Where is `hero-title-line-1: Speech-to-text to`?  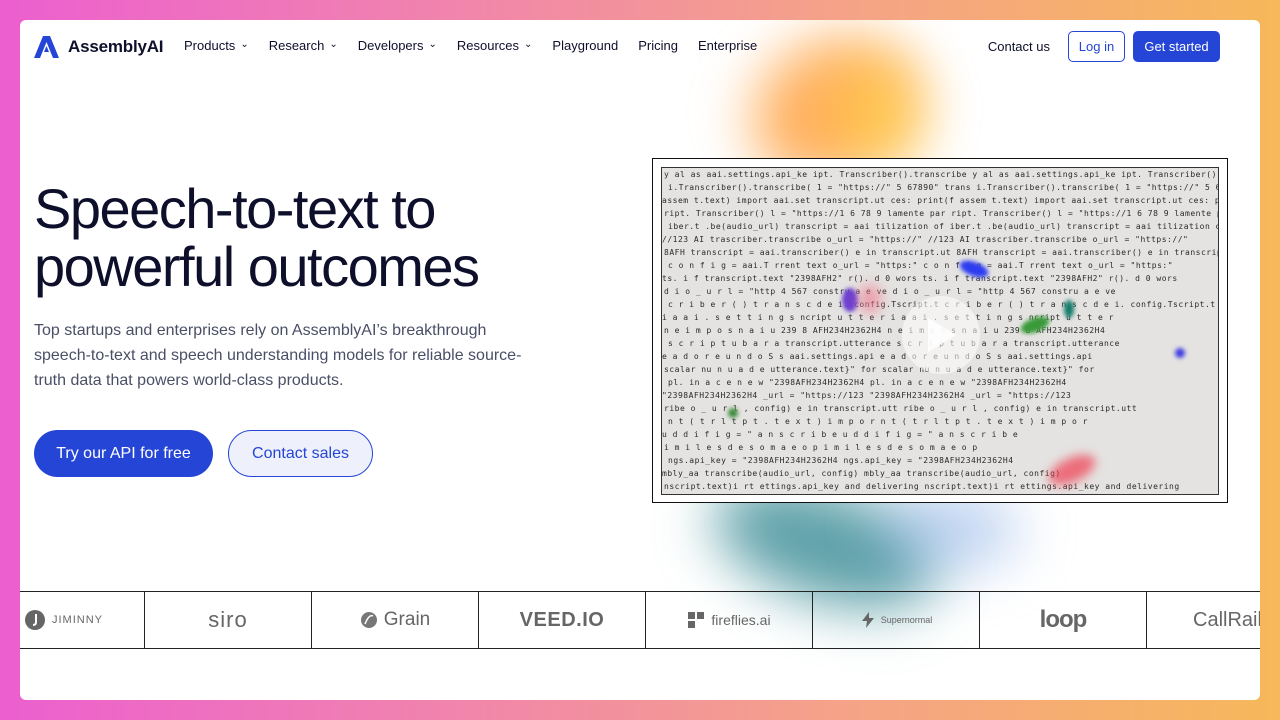 hero-title-line-1: Speech-to-text to is located at coordinates (235, 208).